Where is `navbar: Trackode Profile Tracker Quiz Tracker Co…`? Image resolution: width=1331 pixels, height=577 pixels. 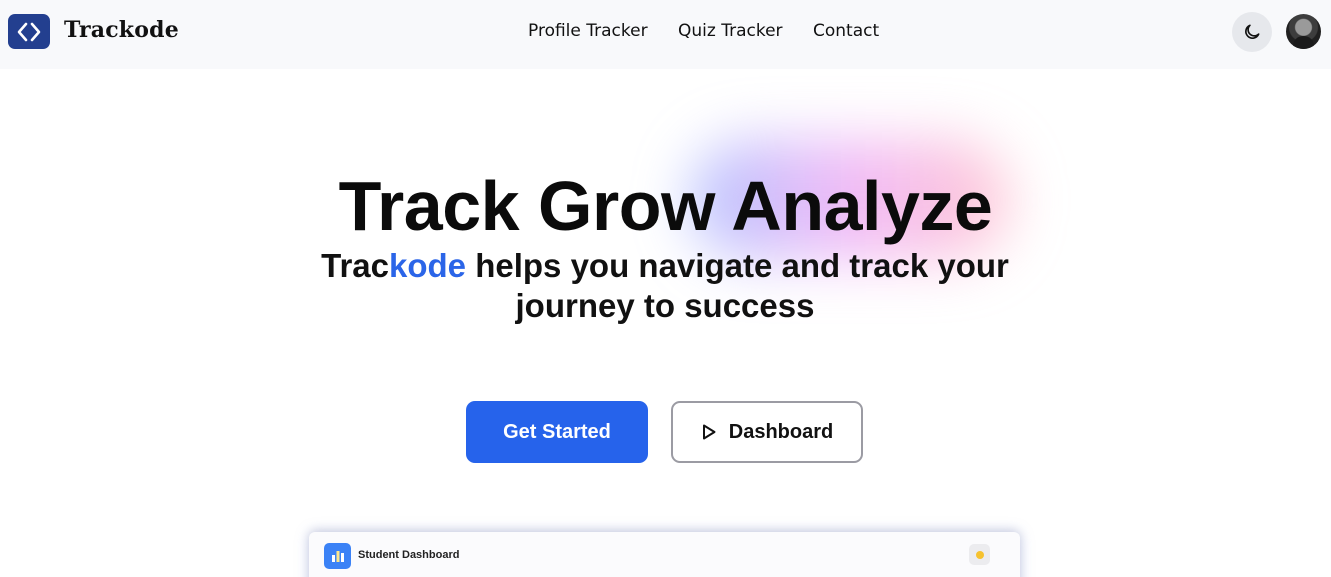 navbar: Trackode Profile Tracker Quiz Tracker Co… is located at coordinates (665, 34).